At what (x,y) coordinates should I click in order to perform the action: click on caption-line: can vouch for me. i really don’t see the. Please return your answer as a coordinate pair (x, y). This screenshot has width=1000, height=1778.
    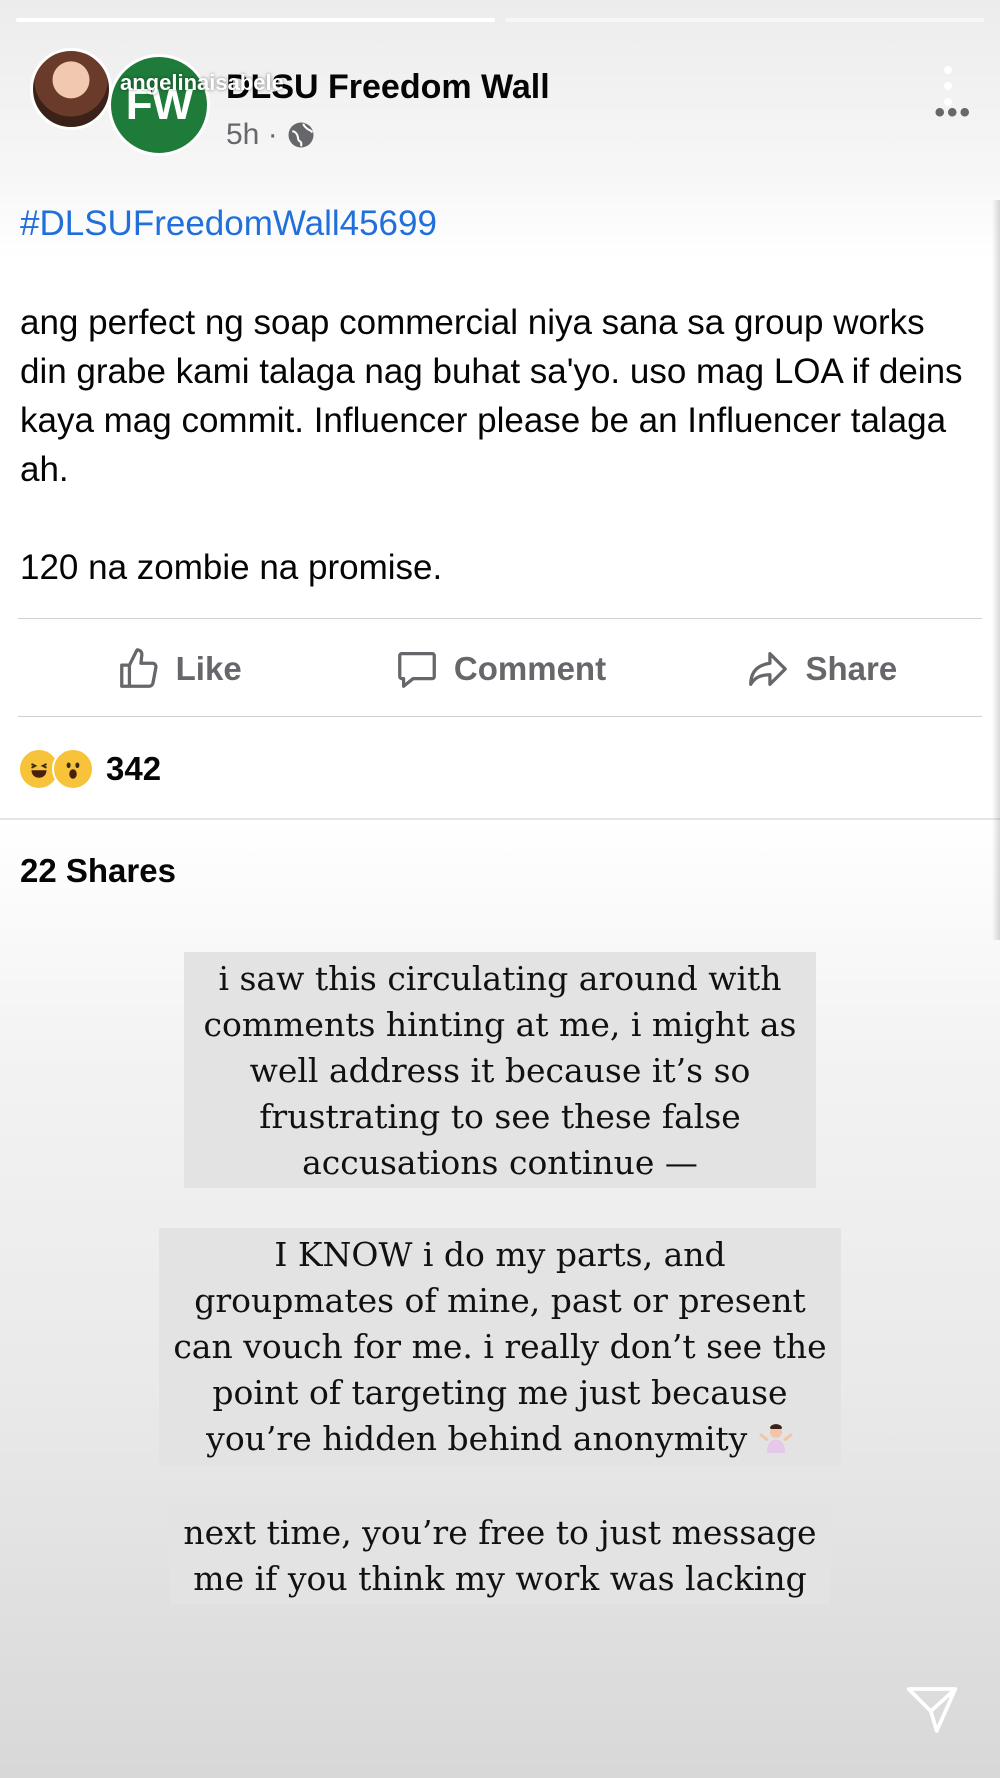
    Looking at the image, I should click on (500, 1346).